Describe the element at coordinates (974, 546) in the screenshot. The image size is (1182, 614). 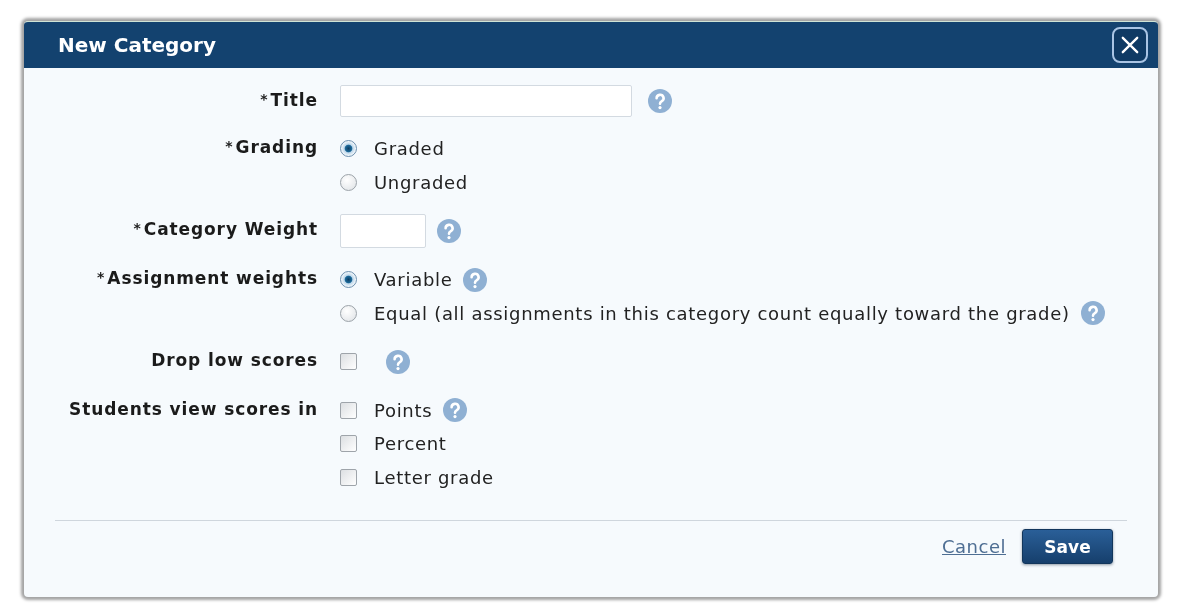
I see `footer-link: Cancel` at that location.